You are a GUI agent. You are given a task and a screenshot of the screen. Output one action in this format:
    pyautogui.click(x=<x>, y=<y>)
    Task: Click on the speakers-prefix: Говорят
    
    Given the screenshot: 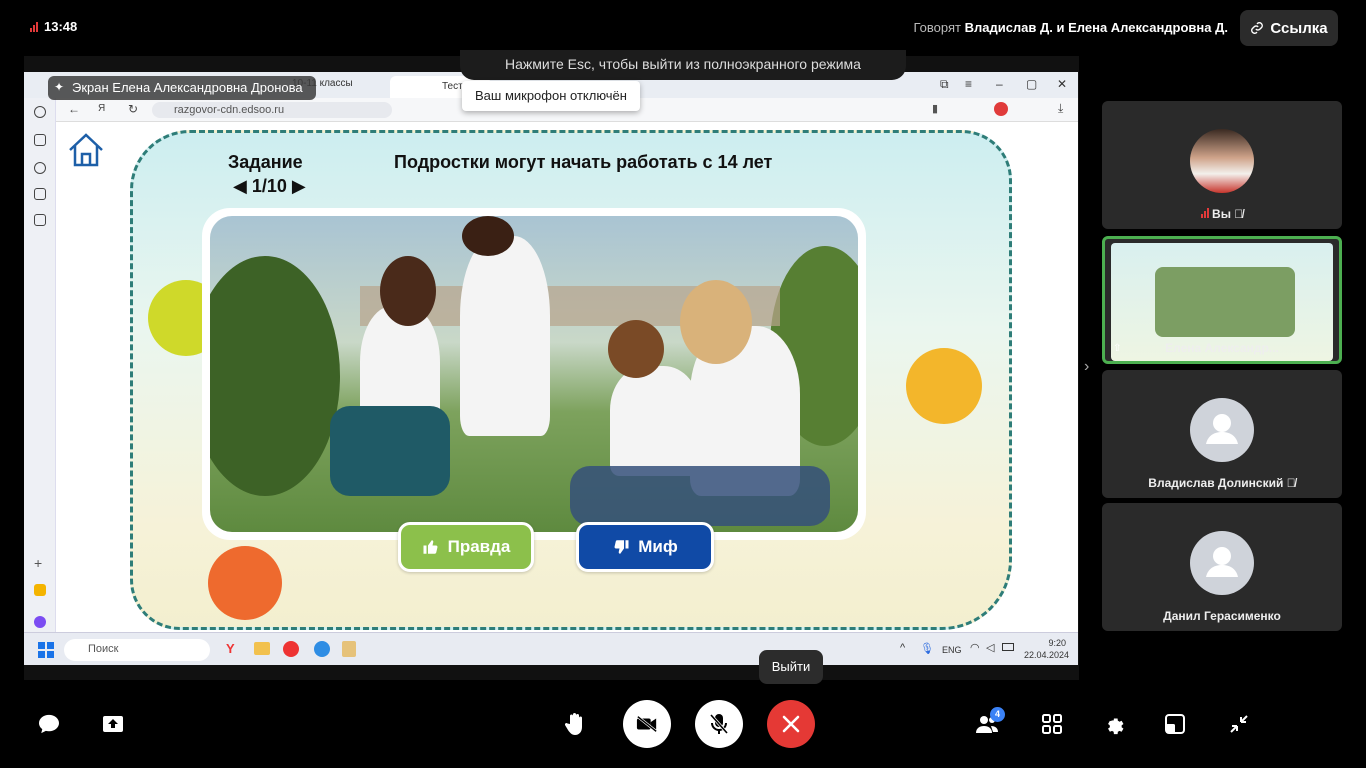 What is the action you would take?
    pyautogui.click(x=937, y=27)
    